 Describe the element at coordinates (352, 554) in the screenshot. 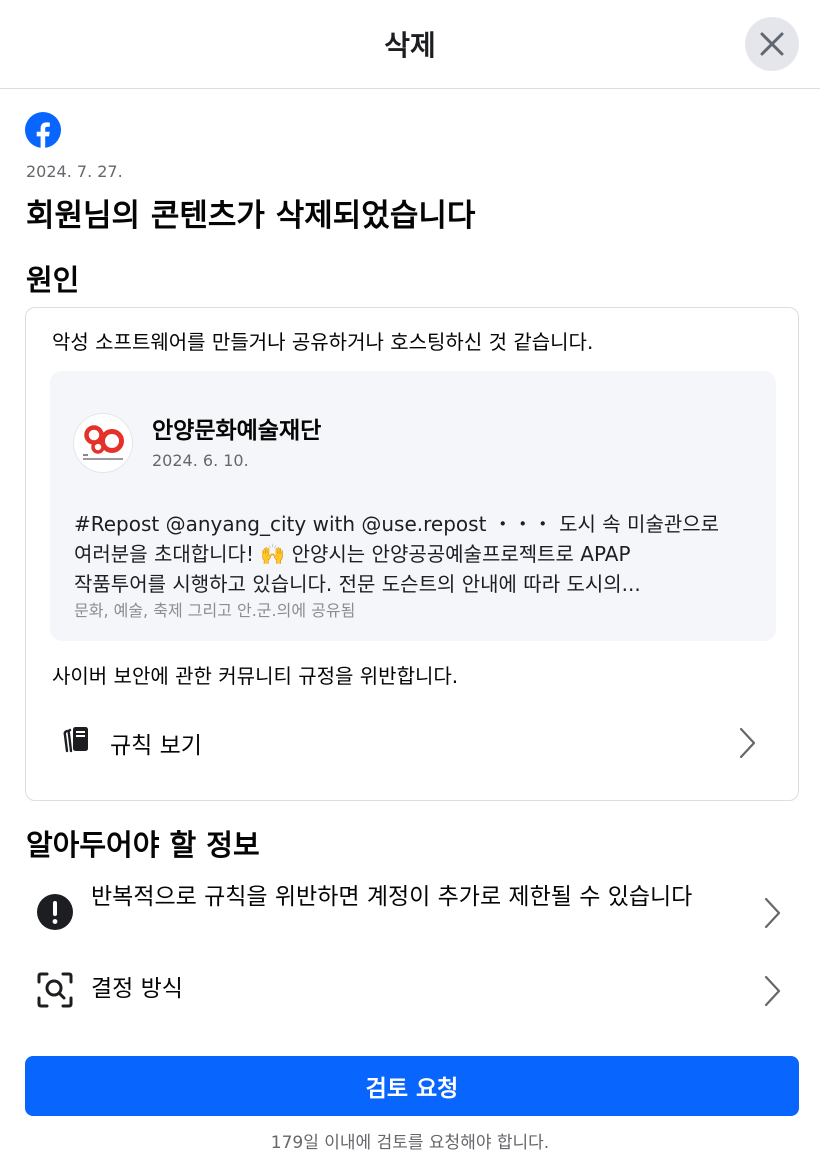

I see `post-body-line: 여러분을 초대합니다! 🙌 안양시는 안양공공예술프로젝트로 APAP` at that location.